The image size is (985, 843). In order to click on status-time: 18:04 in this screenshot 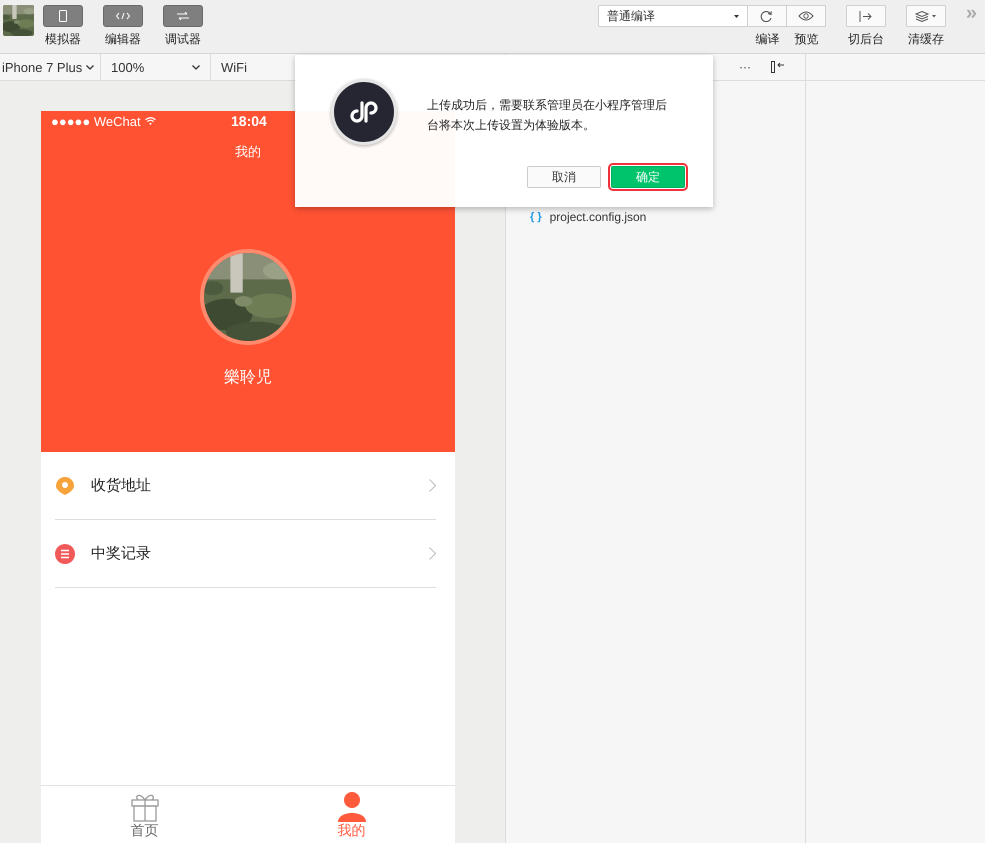, I will do `click(249, 121)`.